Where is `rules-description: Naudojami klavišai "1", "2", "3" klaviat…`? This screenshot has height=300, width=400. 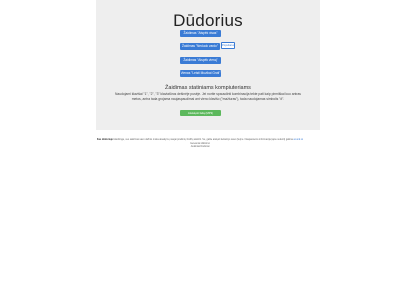 rules-description: Naudojami klavišai "1", "2", "3" klaviat… is located at coordinates (208, 96).